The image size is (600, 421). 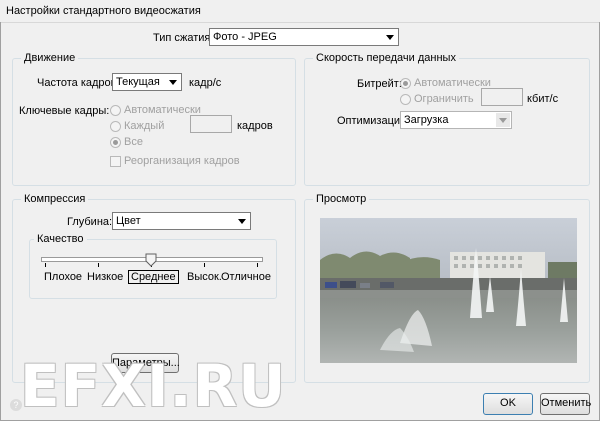 What do you see at coordinates (115, 110) in the screenshot?
I see `keyframes-auto-radio` at bounding box center [115, 110].